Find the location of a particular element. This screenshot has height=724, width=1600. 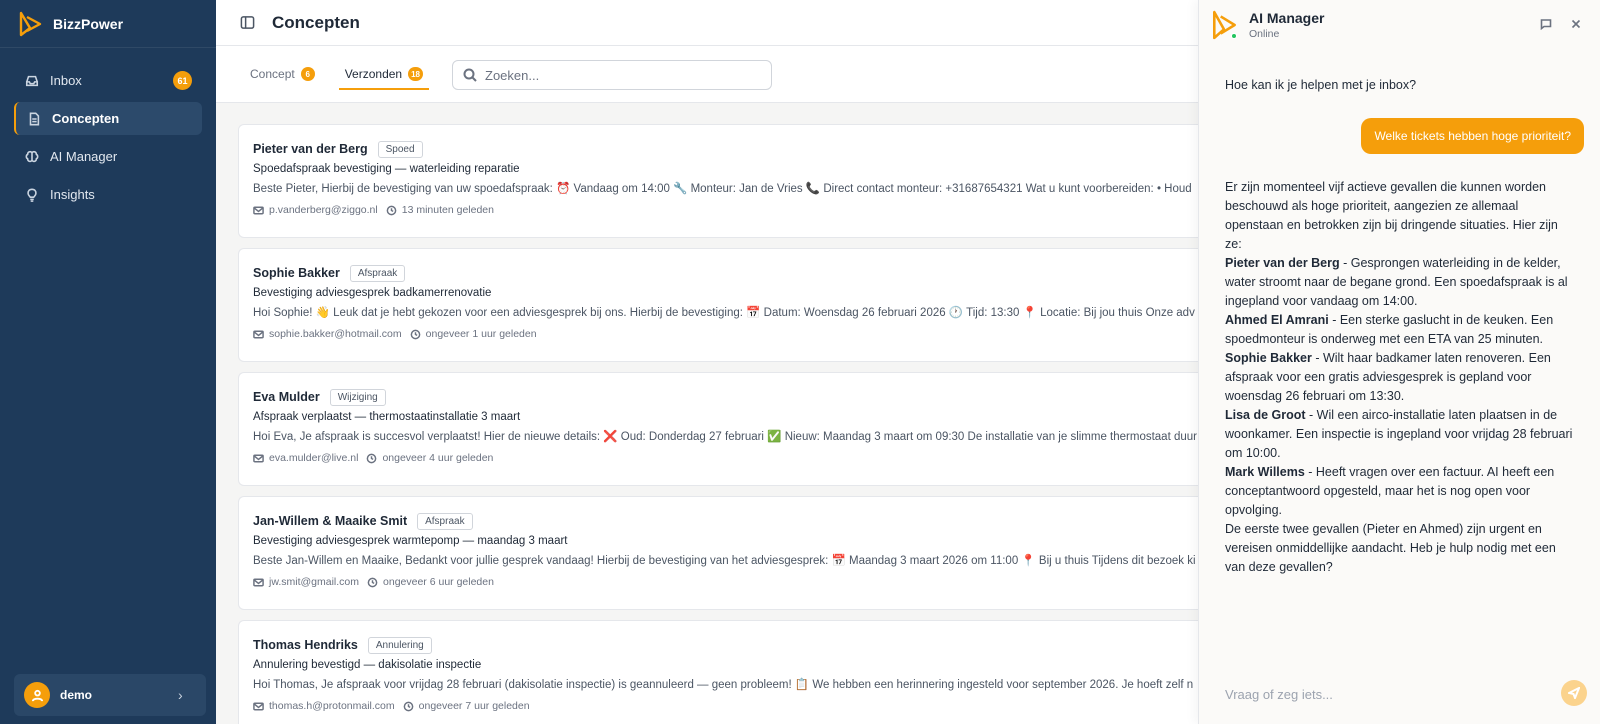

close-icon is located at coordinates (1577, 25).